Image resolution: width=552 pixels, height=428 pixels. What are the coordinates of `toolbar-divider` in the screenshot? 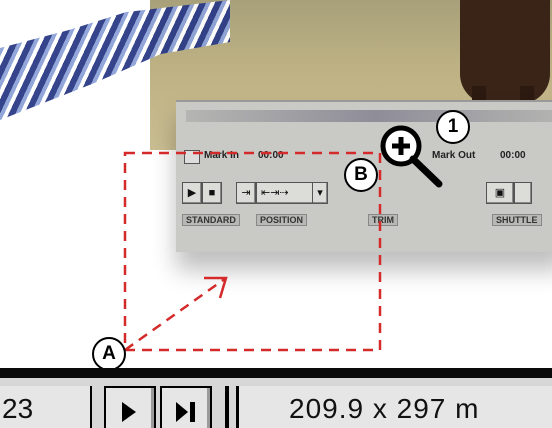 It's located at (276, 373).